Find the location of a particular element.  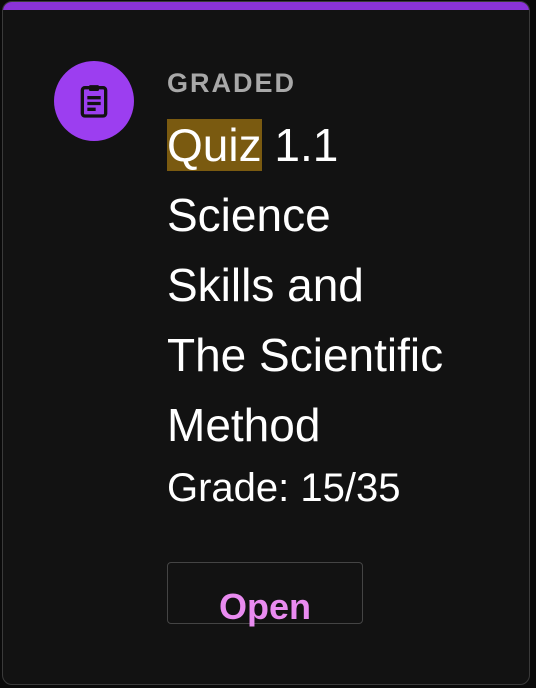

card-accent-bar is located at coordinates (266, 6).